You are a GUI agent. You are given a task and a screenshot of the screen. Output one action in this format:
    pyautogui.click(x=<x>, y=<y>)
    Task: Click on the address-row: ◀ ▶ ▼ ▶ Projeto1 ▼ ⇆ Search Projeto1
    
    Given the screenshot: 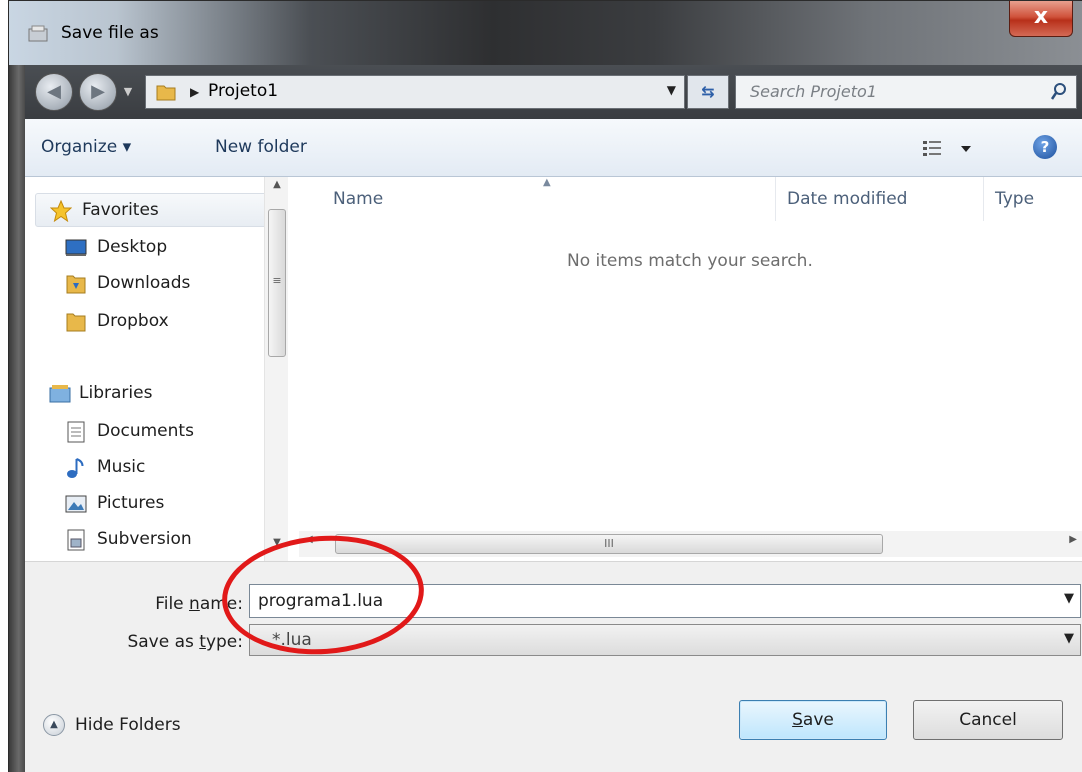 What is the action you would take?
    pyautogui.click(x=553, y=92)
    